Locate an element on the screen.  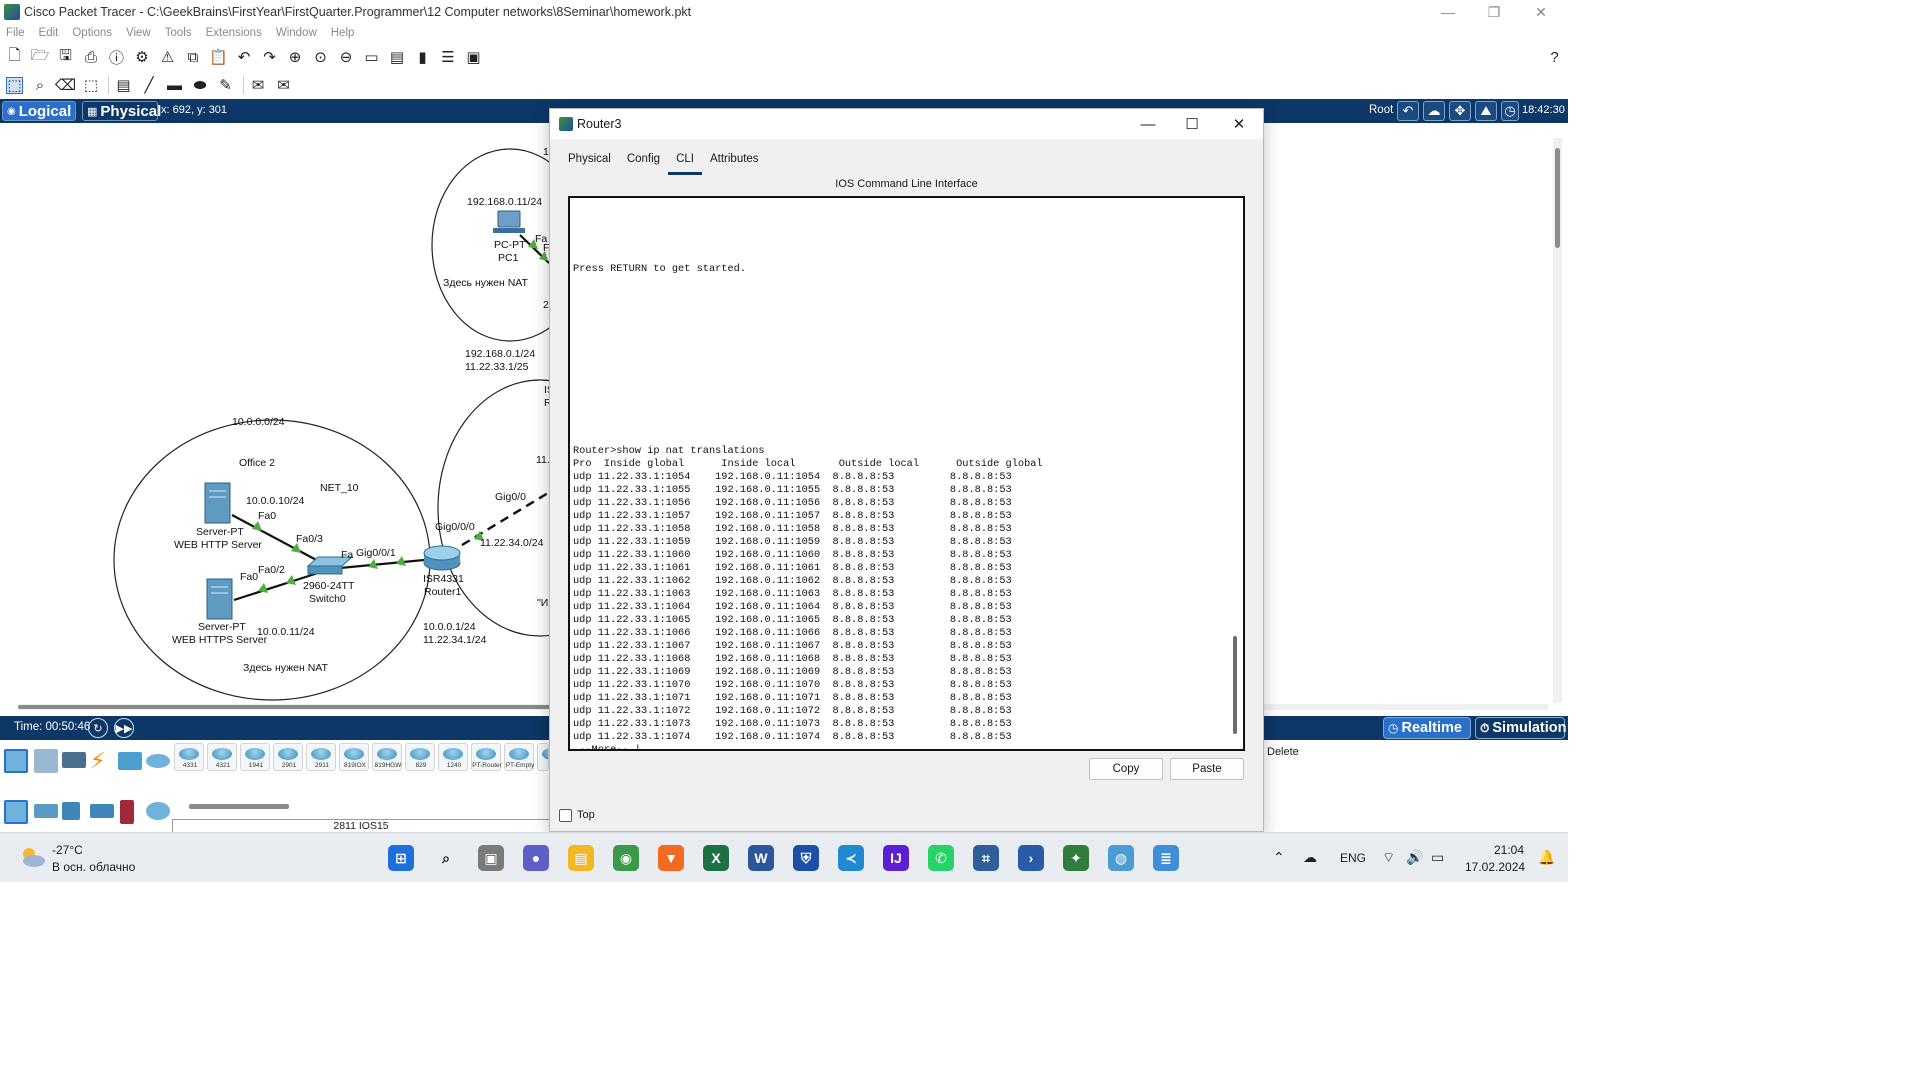
minimize-button: — is located at coordinates (1448, 12).